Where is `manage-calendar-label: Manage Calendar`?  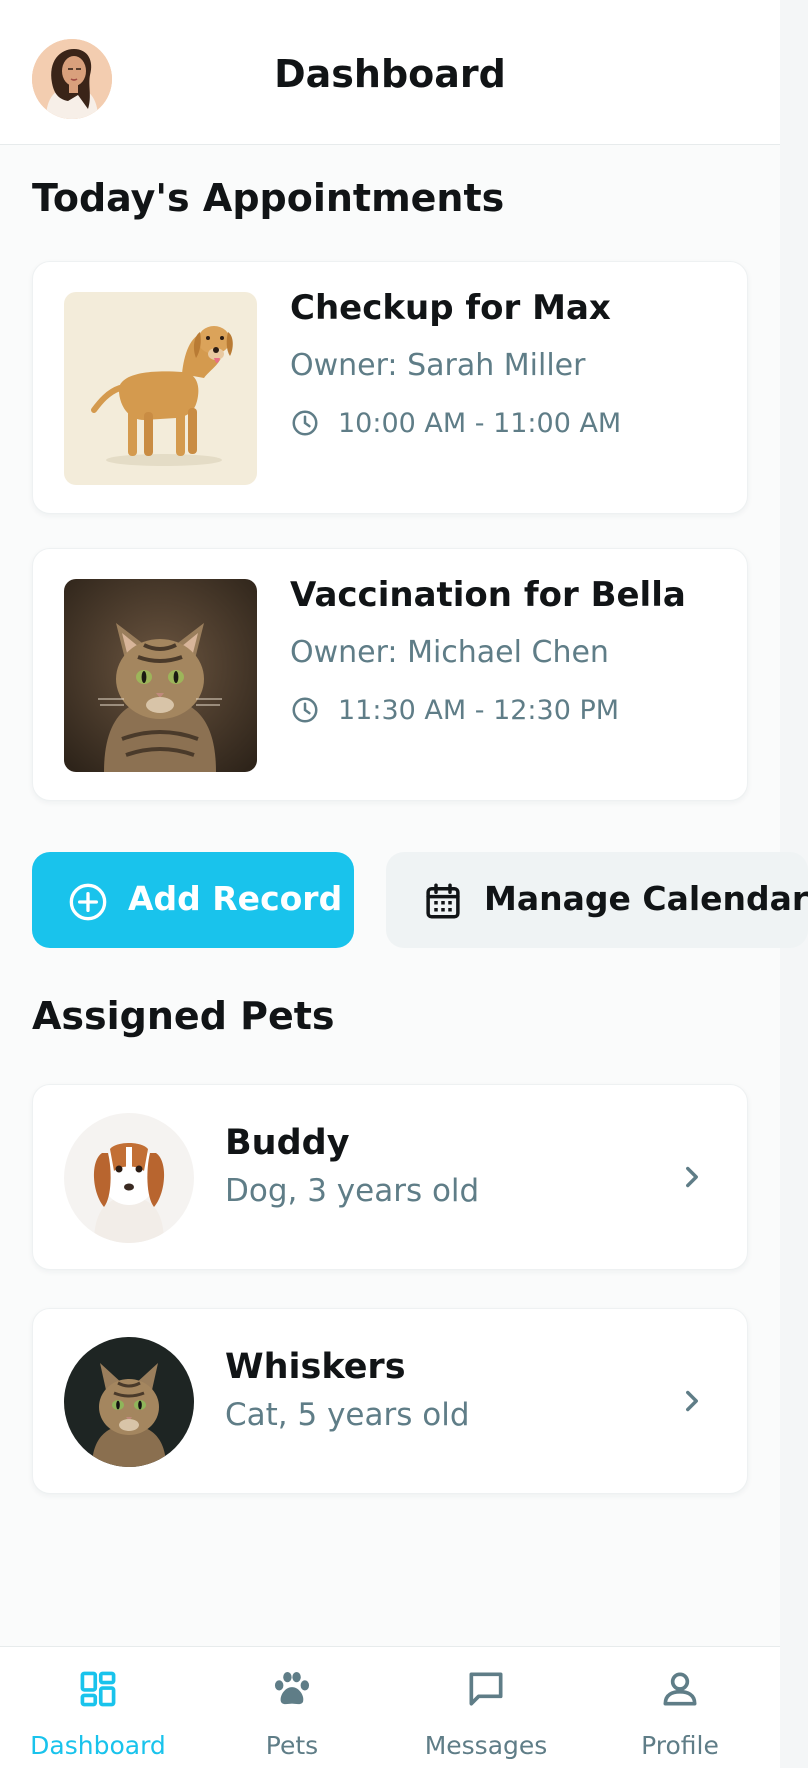 manage-calendar-label: Manage Calendar is located at coordinates (646, 898).